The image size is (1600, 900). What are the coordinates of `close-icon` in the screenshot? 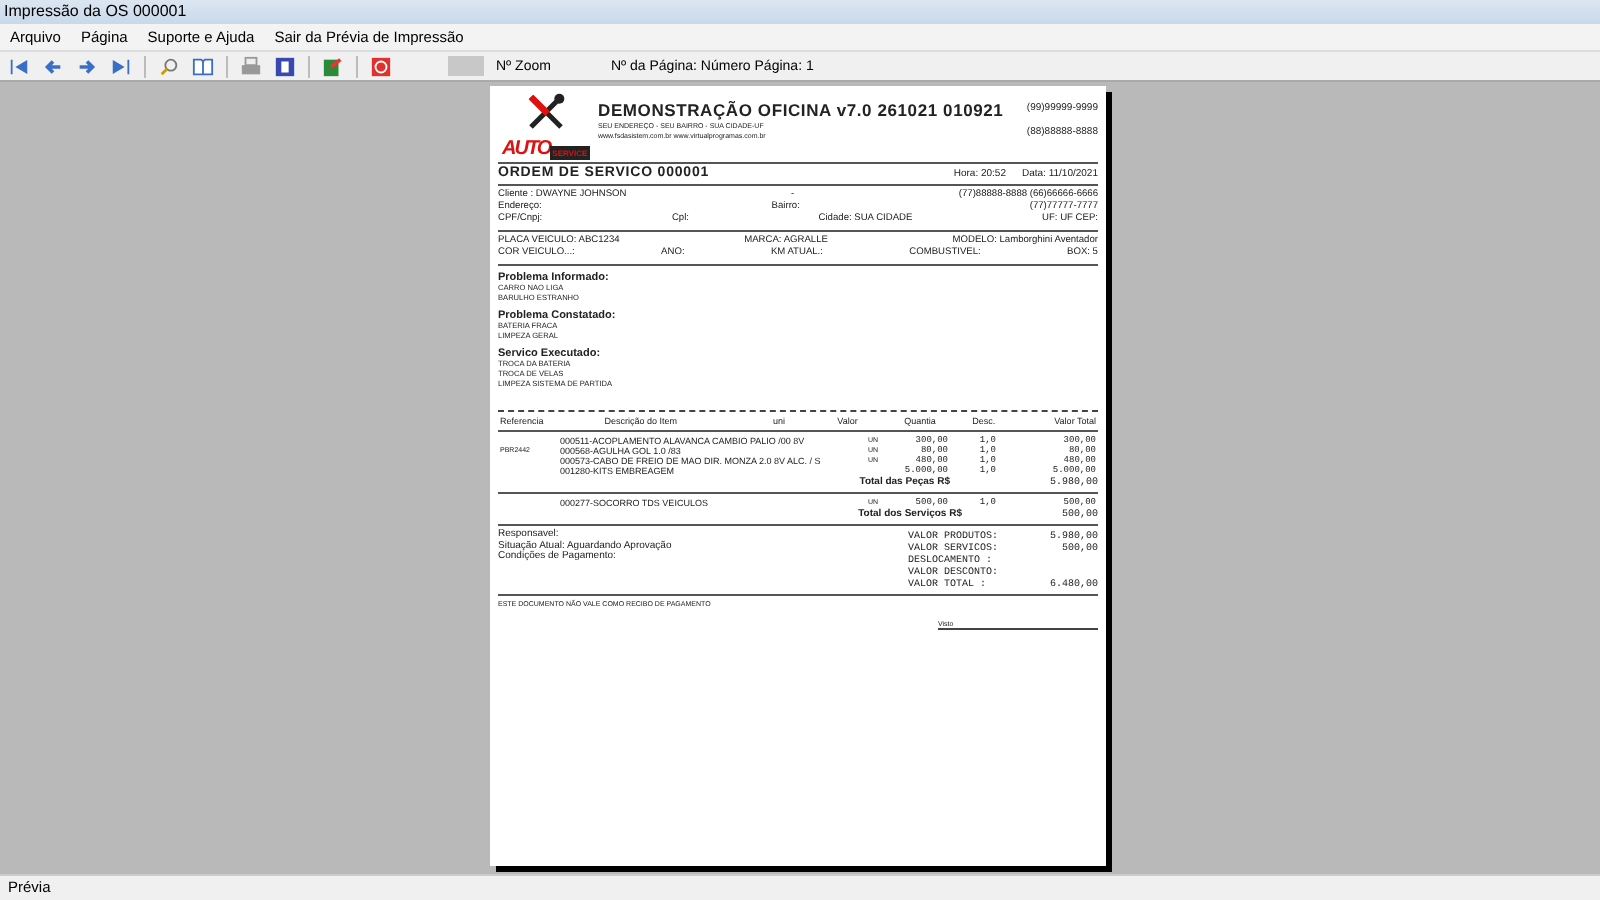 It's located at (381, 66).